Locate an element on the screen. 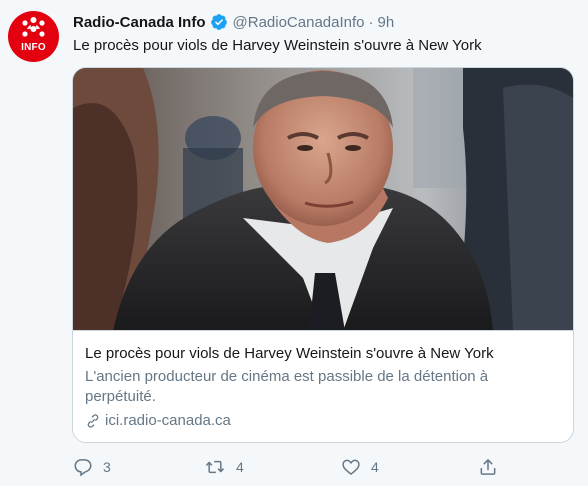 The image size is (588, 486). reply-button: 3 is located at coordinates (92, 467).